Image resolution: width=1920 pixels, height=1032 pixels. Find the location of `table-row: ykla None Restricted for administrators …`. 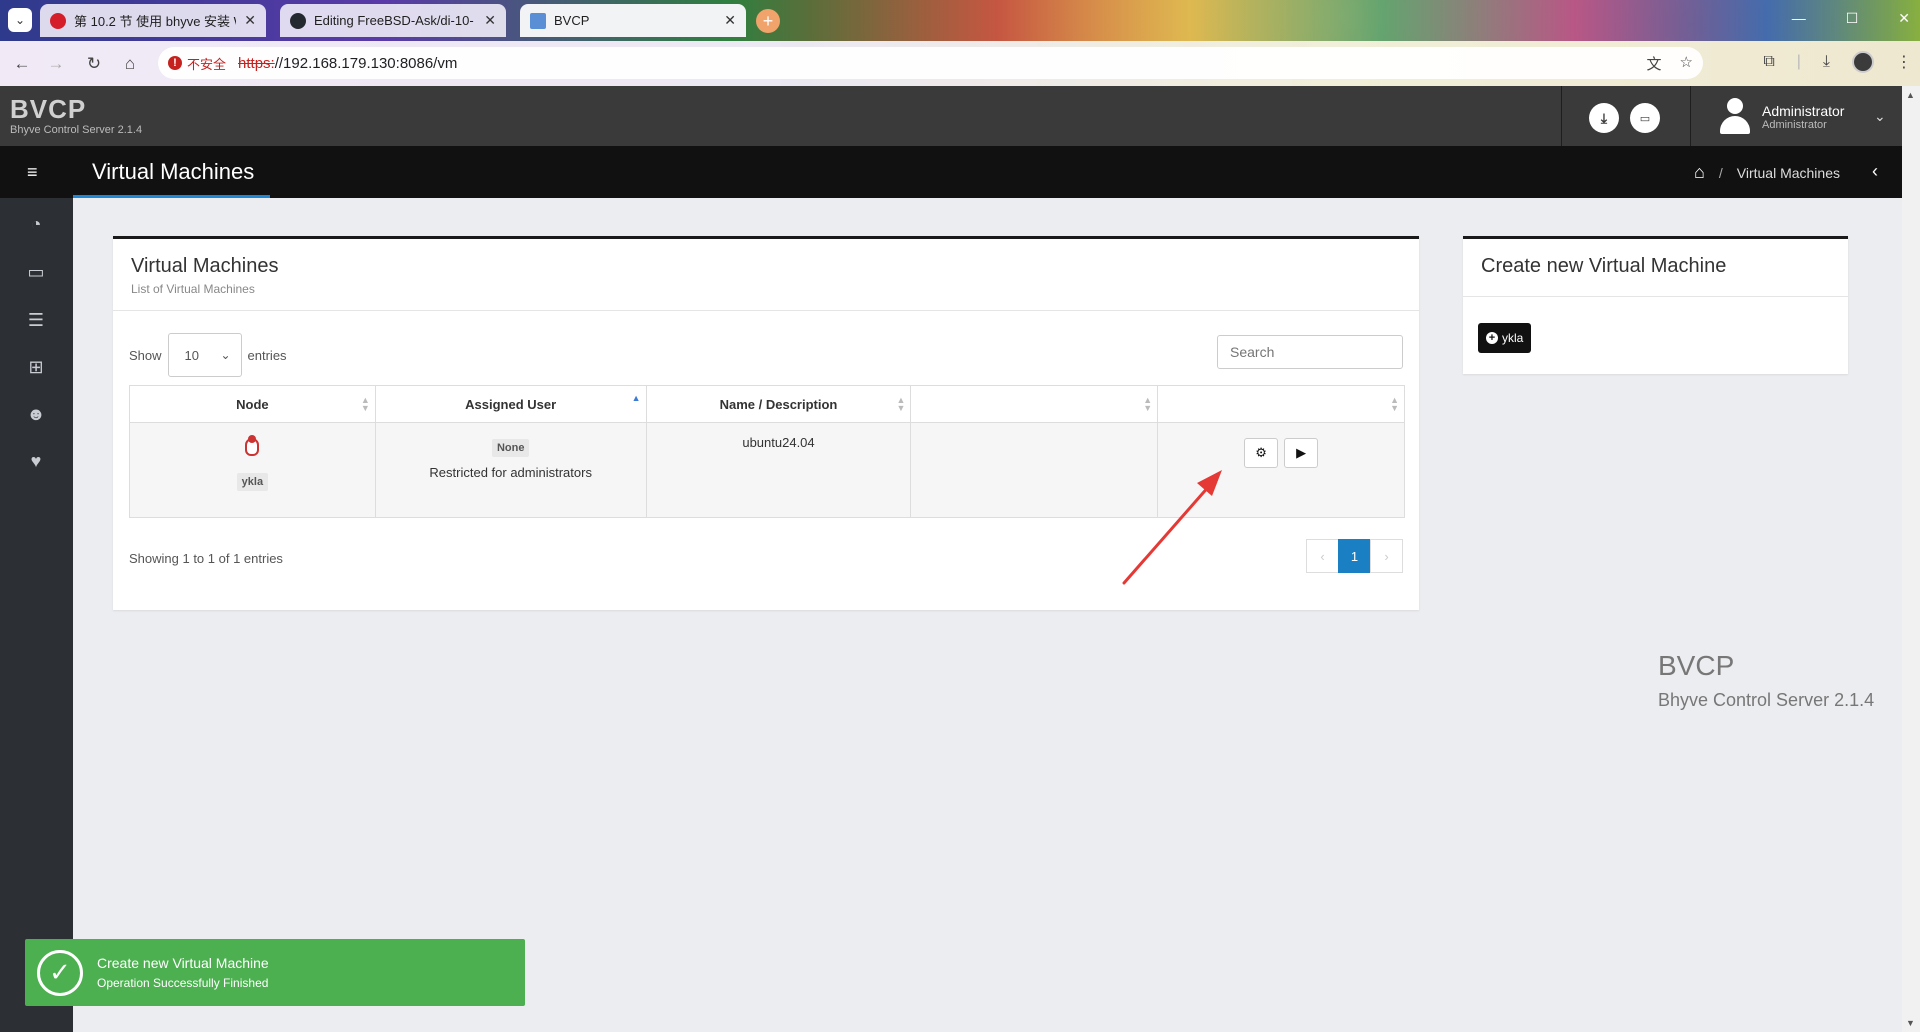

table-row: ykla None Restricted for administrators … is located at coordinates (767, 470).